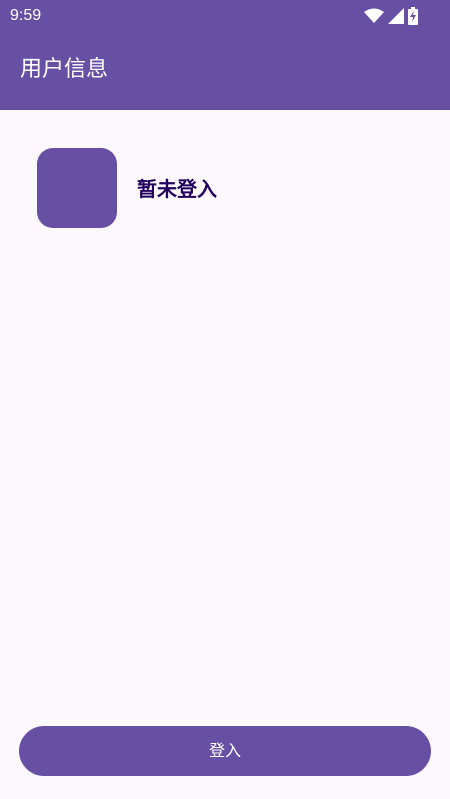 The height and width of the screenshot is (799, 450). I want to click on status-icons, so click(391, 16).